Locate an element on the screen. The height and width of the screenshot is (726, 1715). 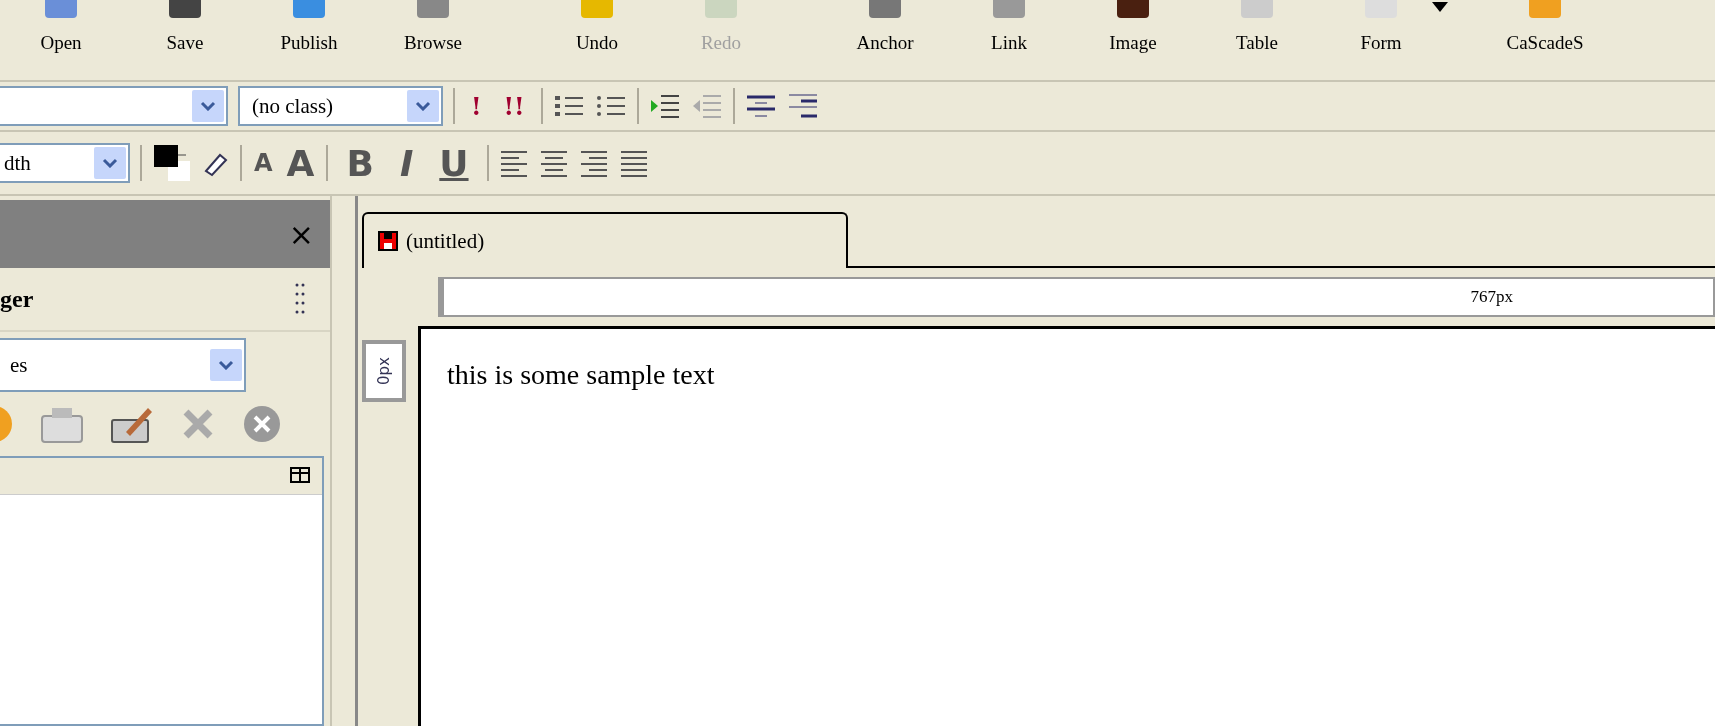
toolbar-button: Save is located at coordinates (185, 27).